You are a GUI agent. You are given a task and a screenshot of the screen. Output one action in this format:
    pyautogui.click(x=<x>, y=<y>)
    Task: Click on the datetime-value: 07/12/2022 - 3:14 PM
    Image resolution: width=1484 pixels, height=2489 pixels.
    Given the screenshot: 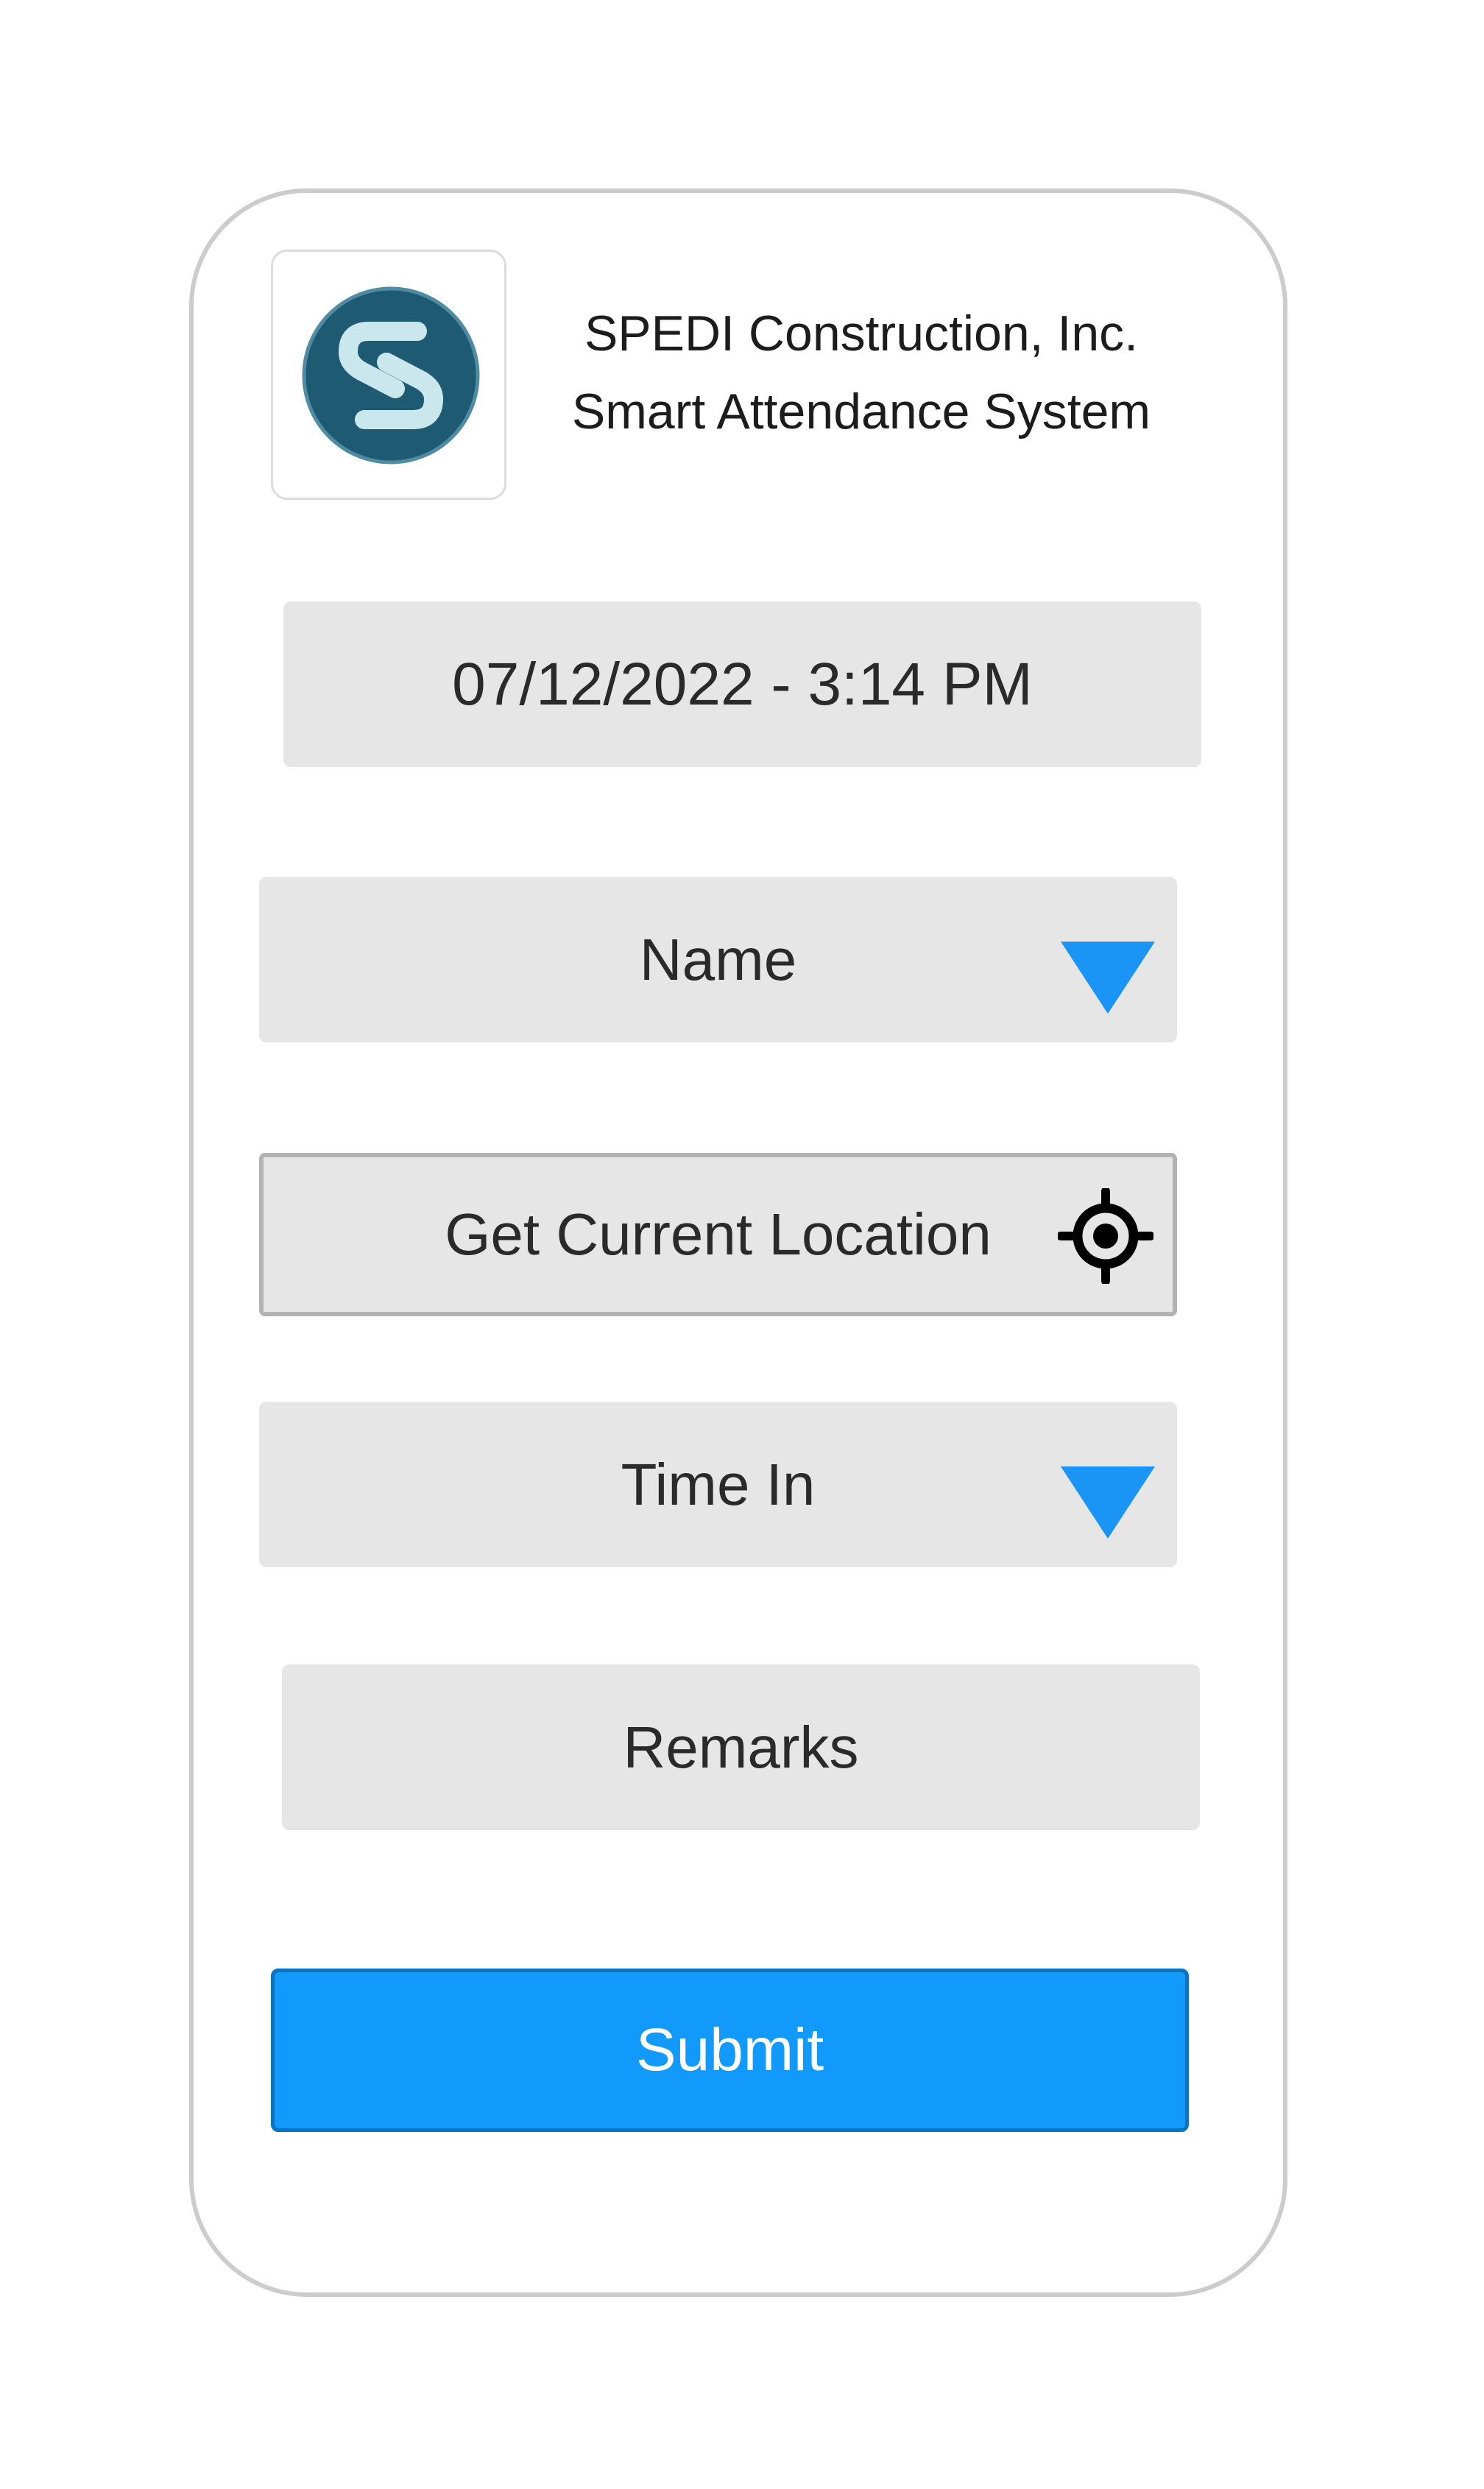 What is the action you would take?
    pyautogui.click(x=742, y=684)
    